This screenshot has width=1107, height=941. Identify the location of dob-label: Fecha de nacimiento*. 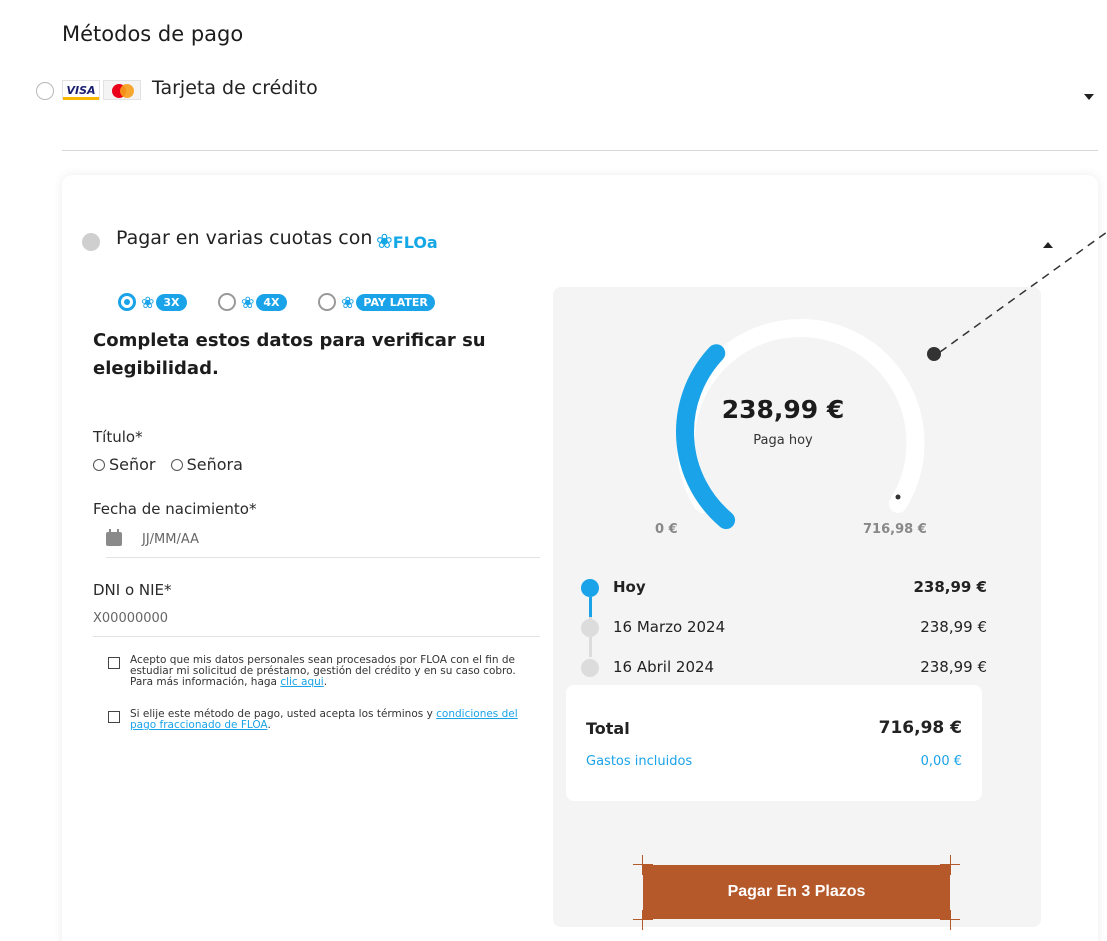
(175, 509).